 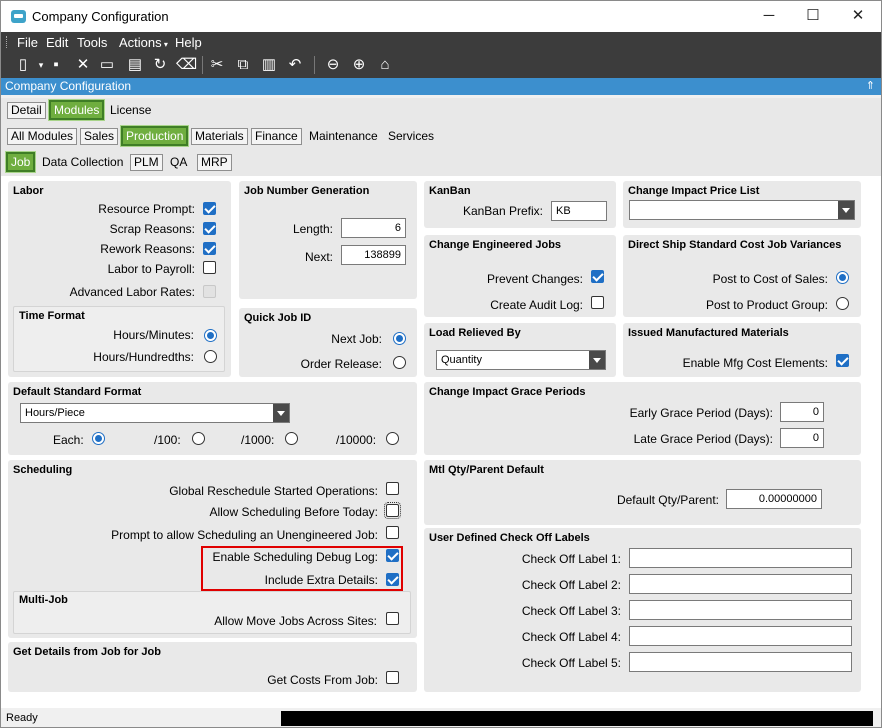 What do you see at coordinates (198, 438) in the screenshot?
I see `per-100-radio` at bounding box center [198, 438].